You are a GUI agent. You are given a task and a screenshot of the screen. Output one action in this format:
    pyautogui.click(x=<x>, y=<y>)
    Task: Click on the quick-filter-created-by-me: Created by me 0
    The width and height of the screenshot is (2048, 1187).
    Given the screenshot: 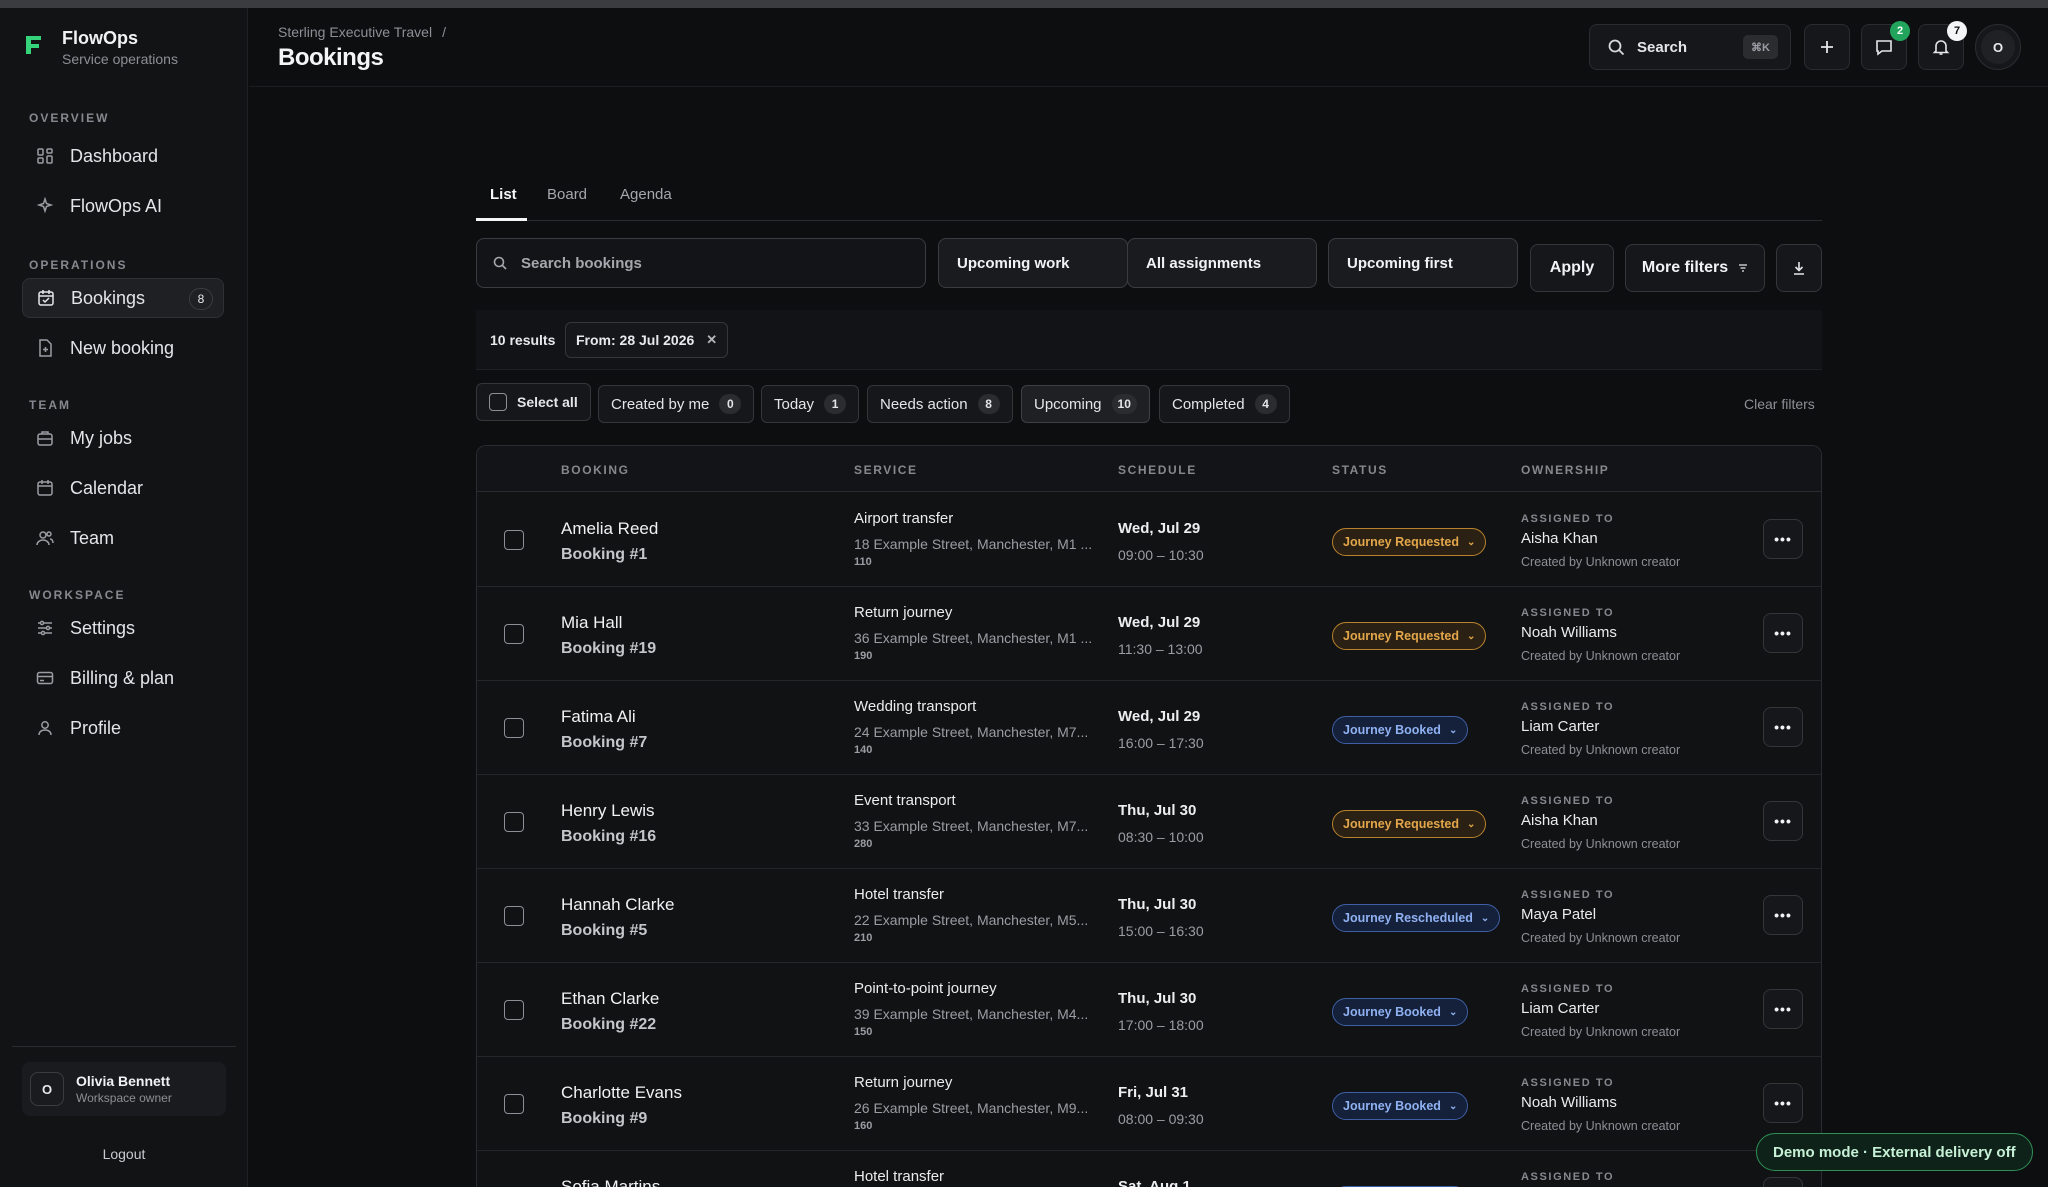 What is the action you would take?
    pyautogui.click(x=676, y=404)
    